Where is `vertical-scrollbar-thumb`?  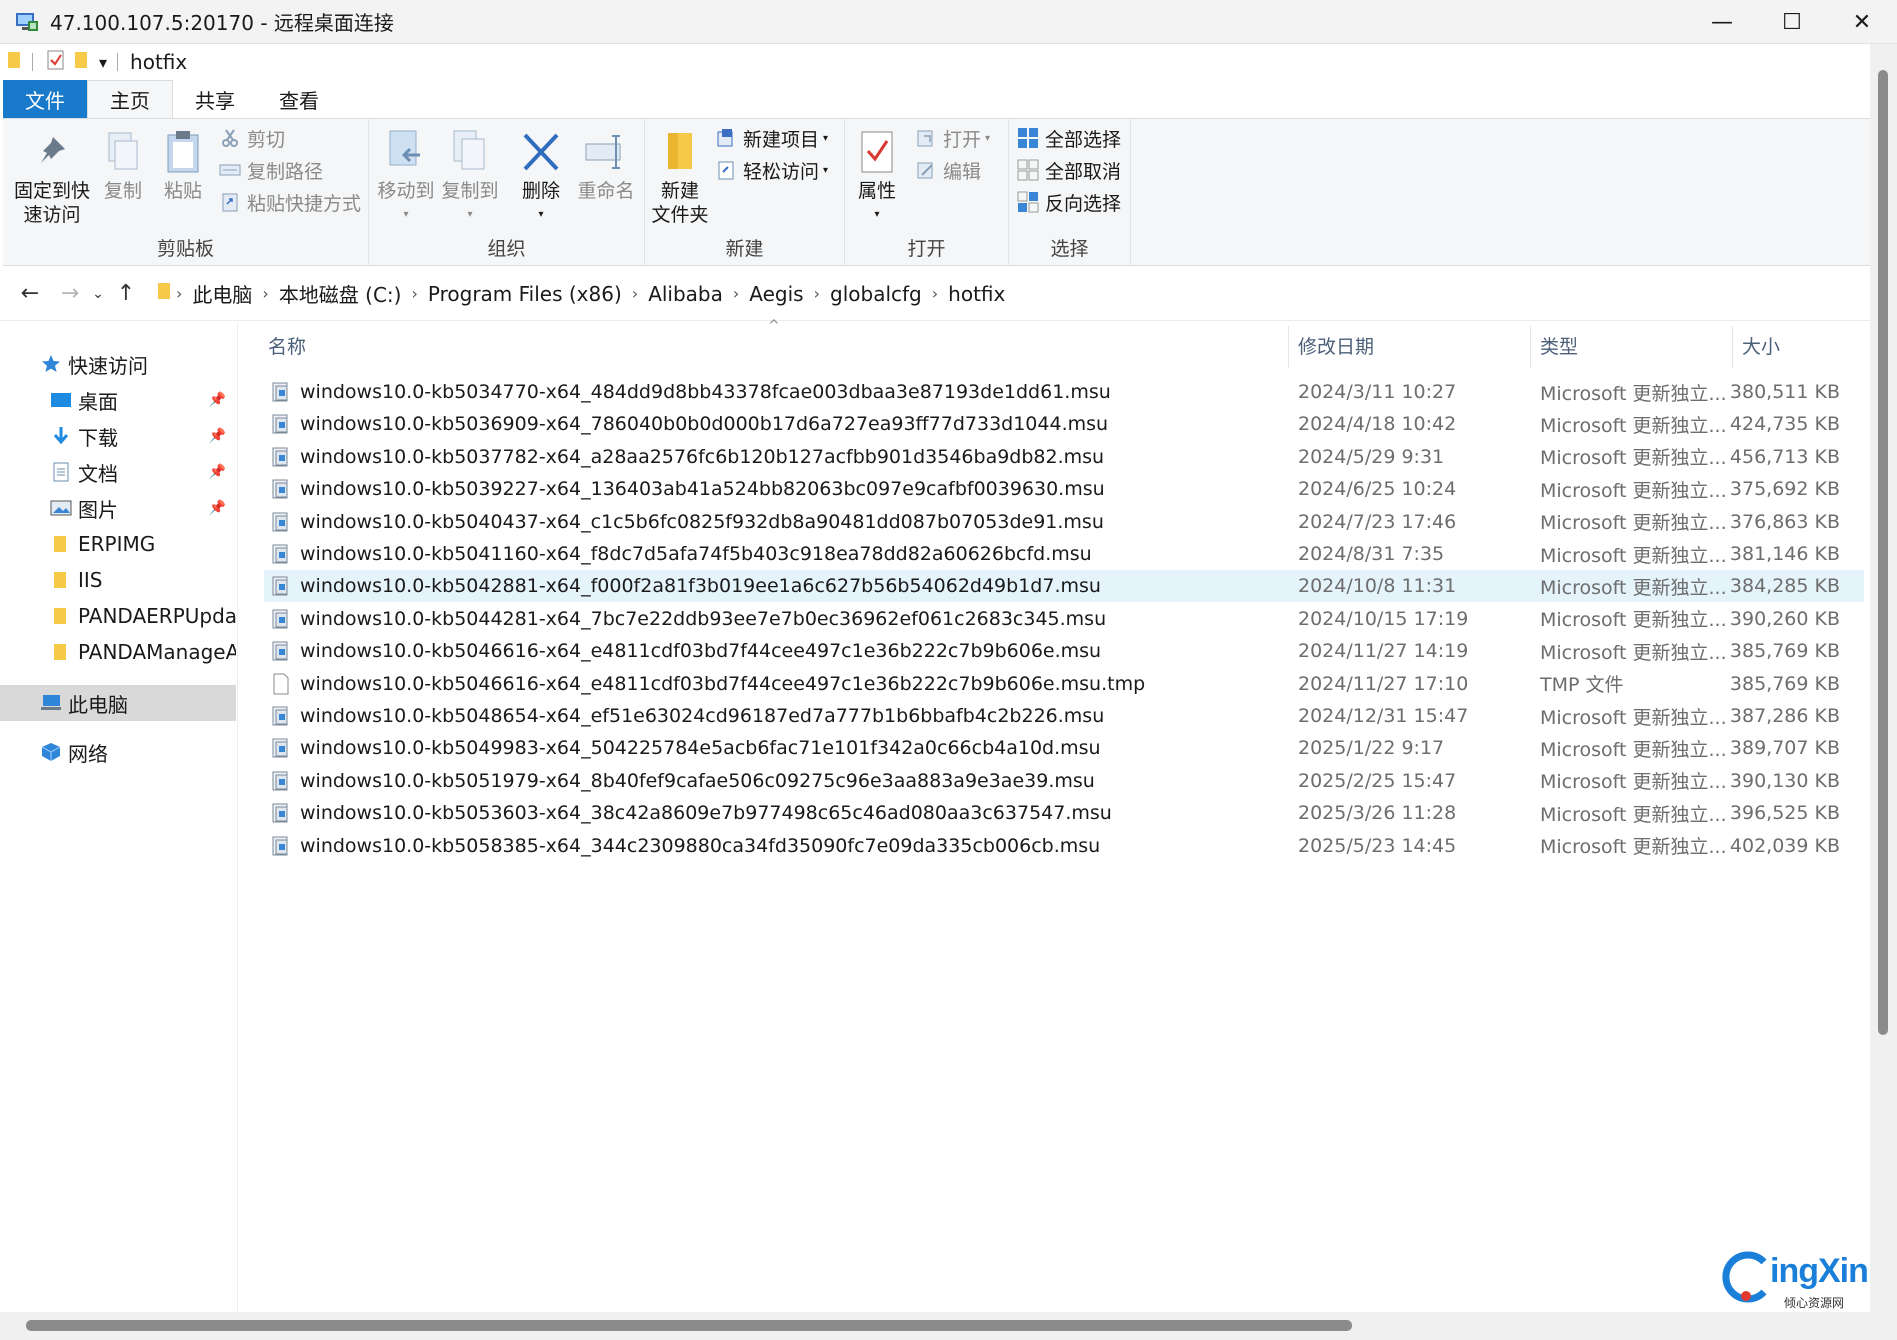
vertical-scrollbar-thumb is located at coordinates (1883, 552).